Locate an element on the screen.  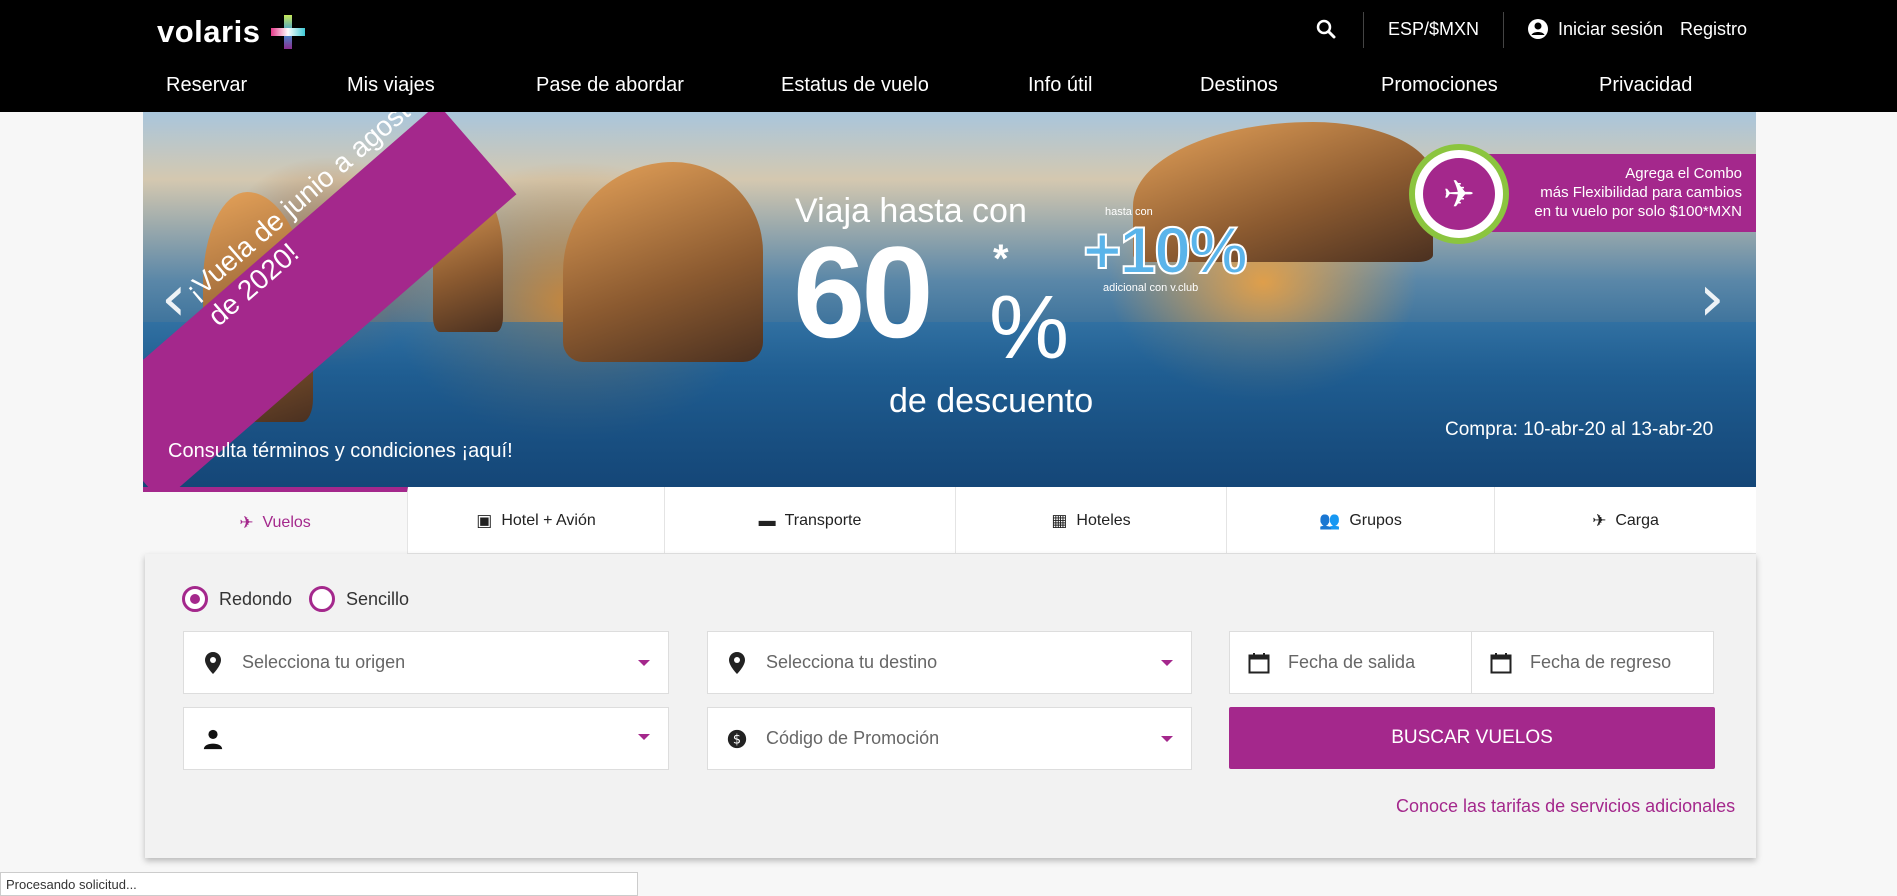
language-currency-selector: ESP/$MXN is located at coordinates (1433, 29).